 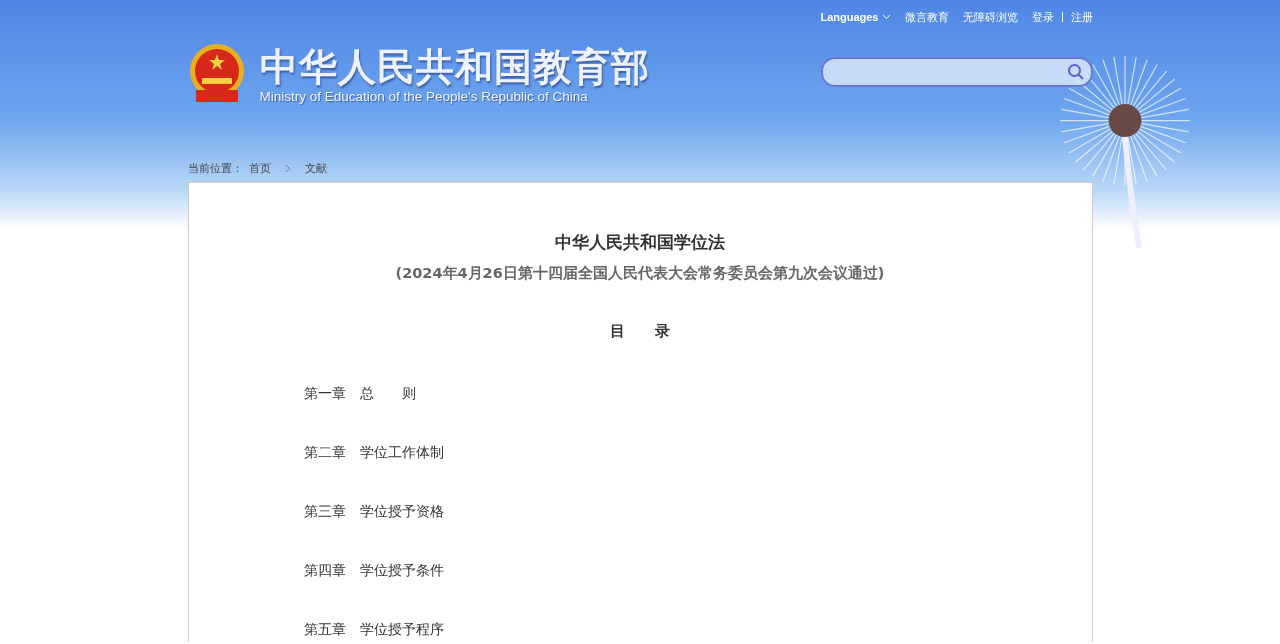 What do you see at coordinates (454, 66) in the screenshot?
I see `ministry-title: 中华人民共和国教育部` at bounding box center [454, 66].